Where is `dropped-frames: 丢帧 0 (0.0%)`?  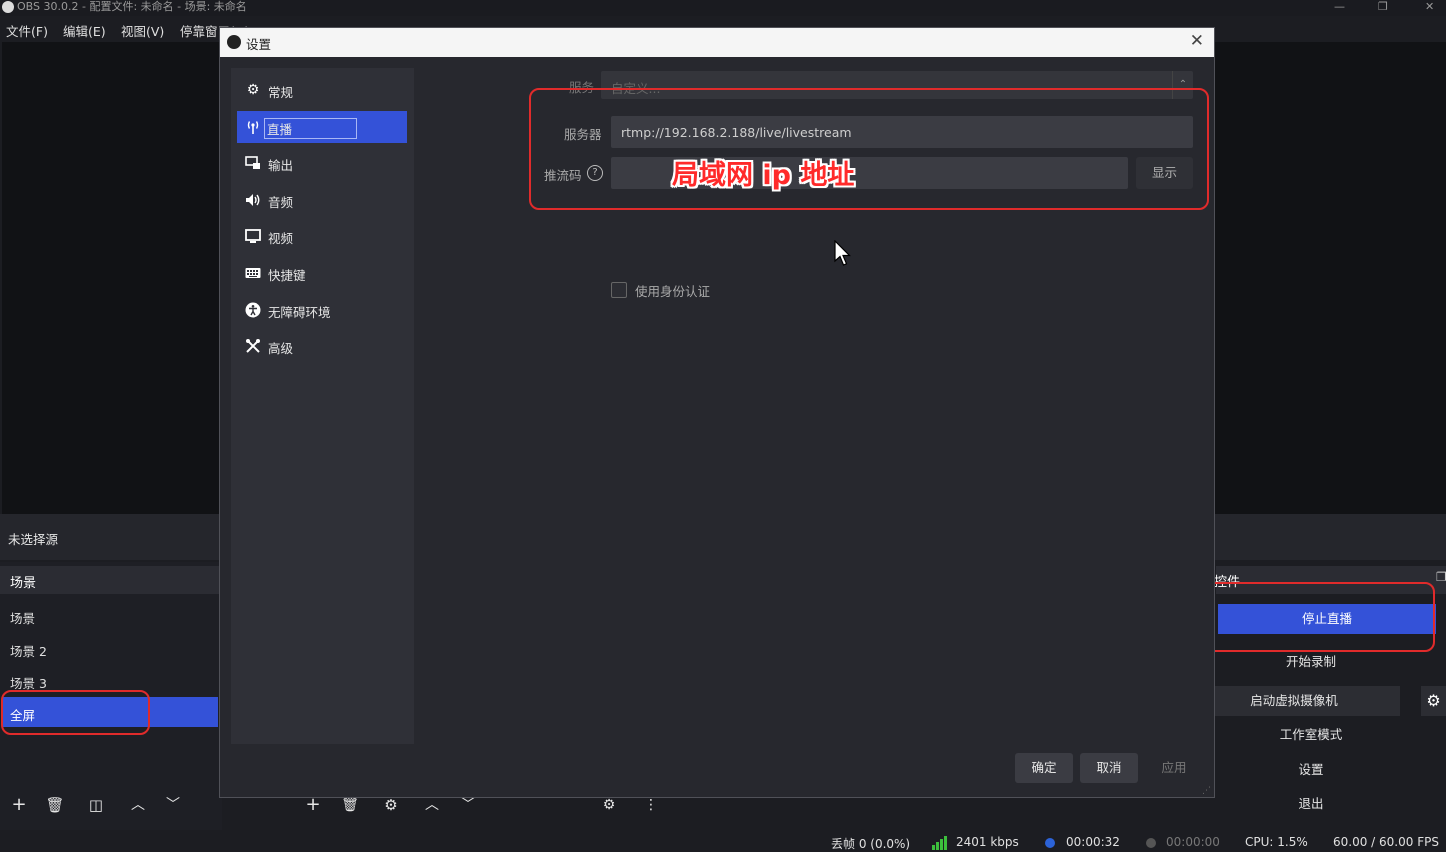 dropped-frames: 丢帧 0 (0.0%) is located at coordinates (871, 844).